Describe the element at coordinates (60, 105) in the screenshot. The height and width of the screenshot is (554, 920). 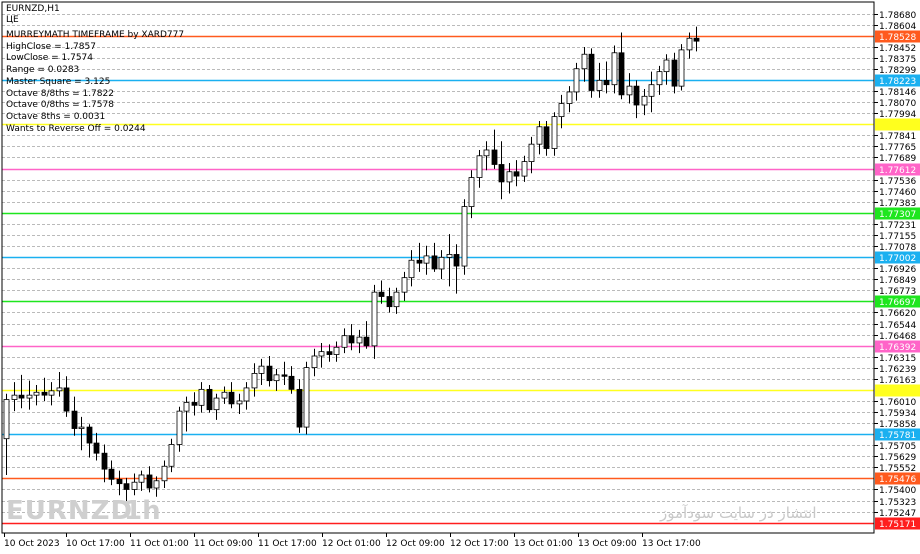
I see `info-octave-0-8ths: Octave 0/8ths = 1.7578` at that location.